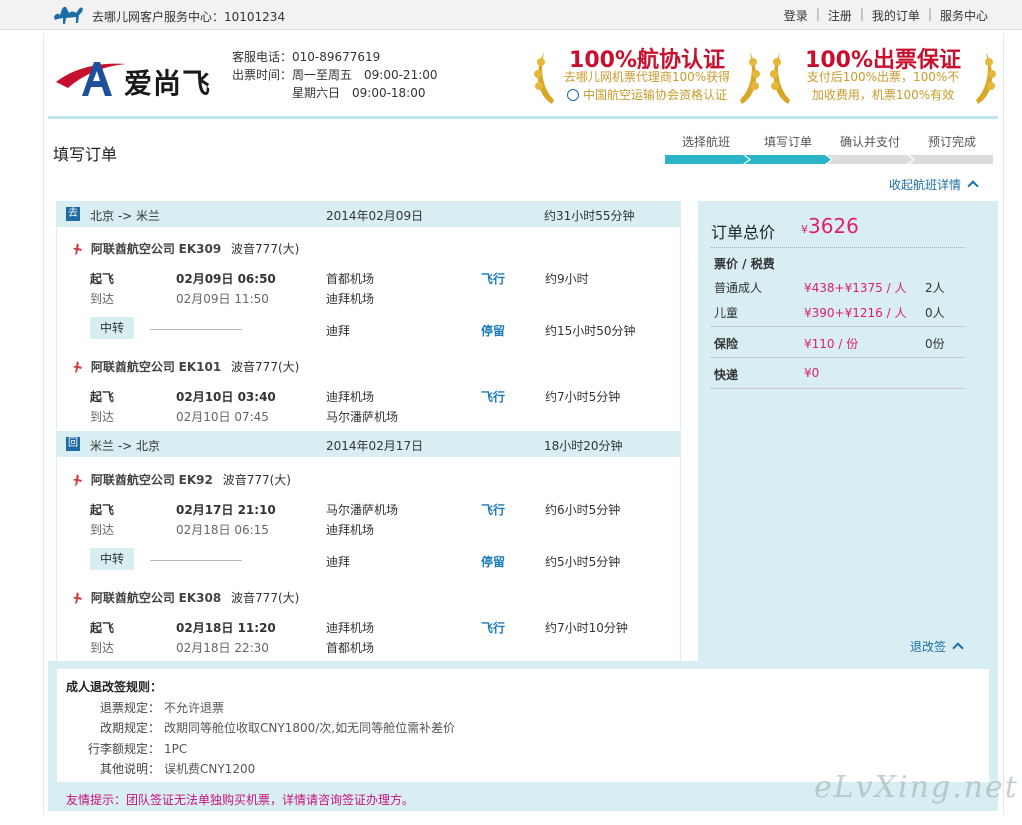  What do you see at coordinates (883, 95) in the screenshot?
I see `badge-sub-2: 加收费用，机票100%有效` at bounding box center [883, 95].